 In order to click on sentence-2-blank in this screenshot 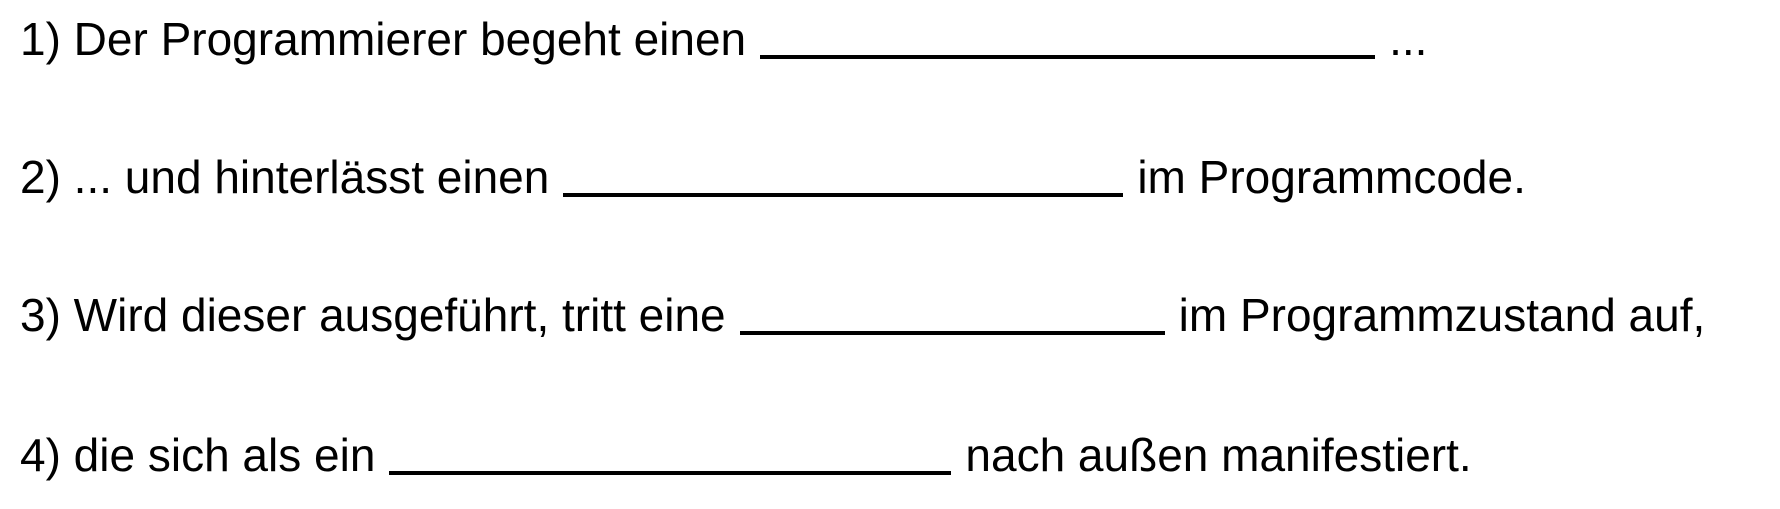, I will do `click(843, 195)`.